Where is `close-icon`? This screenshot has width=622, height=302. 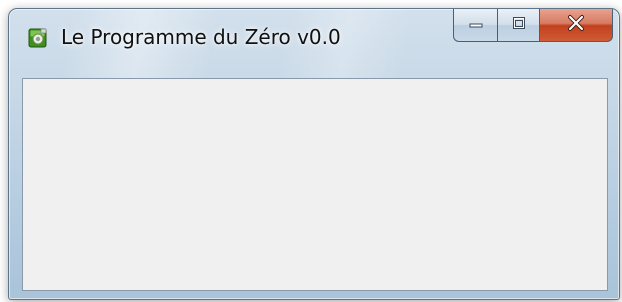 close-icon is located at coordinates (576, 25).